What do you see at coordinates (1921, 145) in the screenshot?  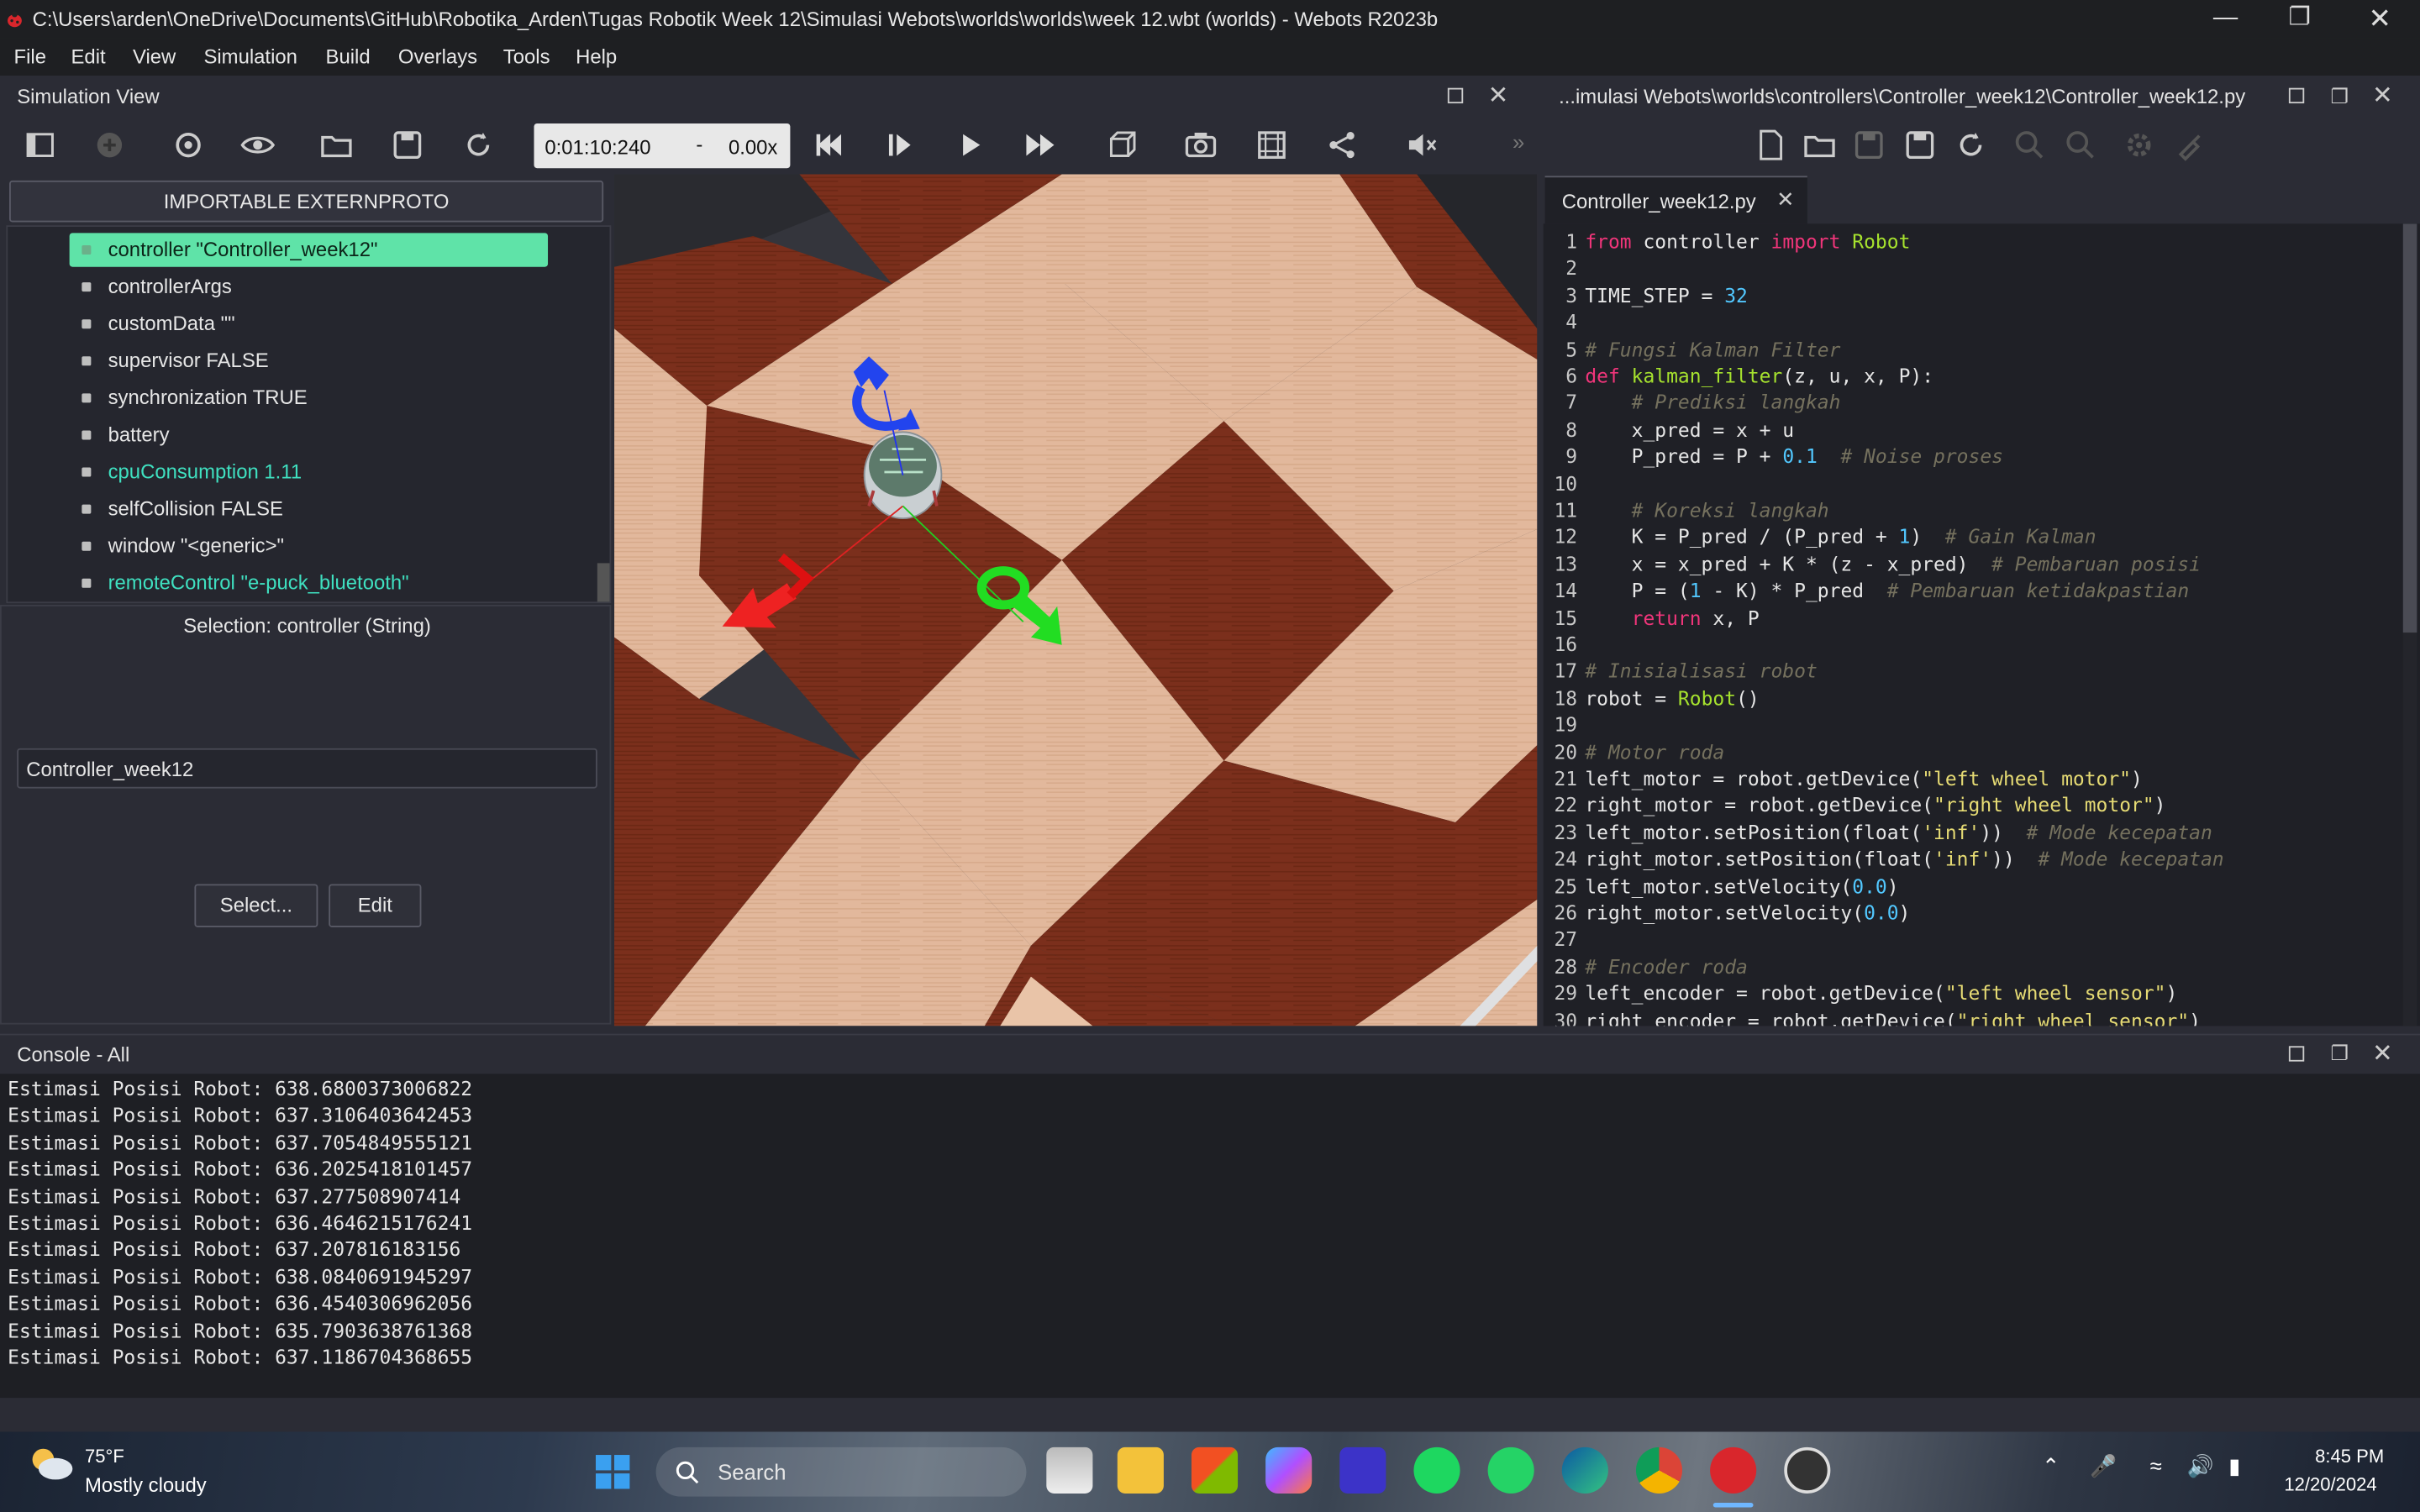 I see `save-as-icon` at bounding box center [1921, 145].